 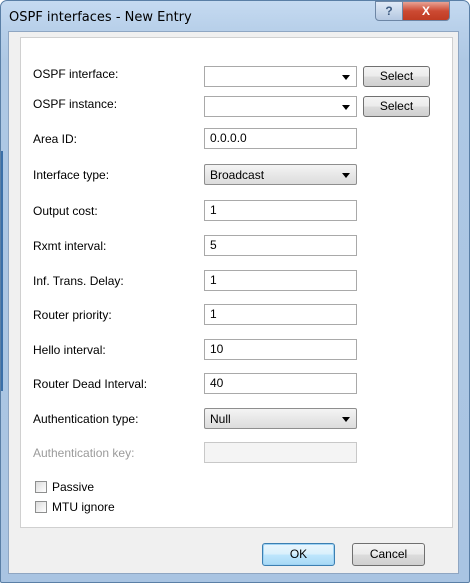 I want to click on ok-button: OK, so click(x=298, y=554).